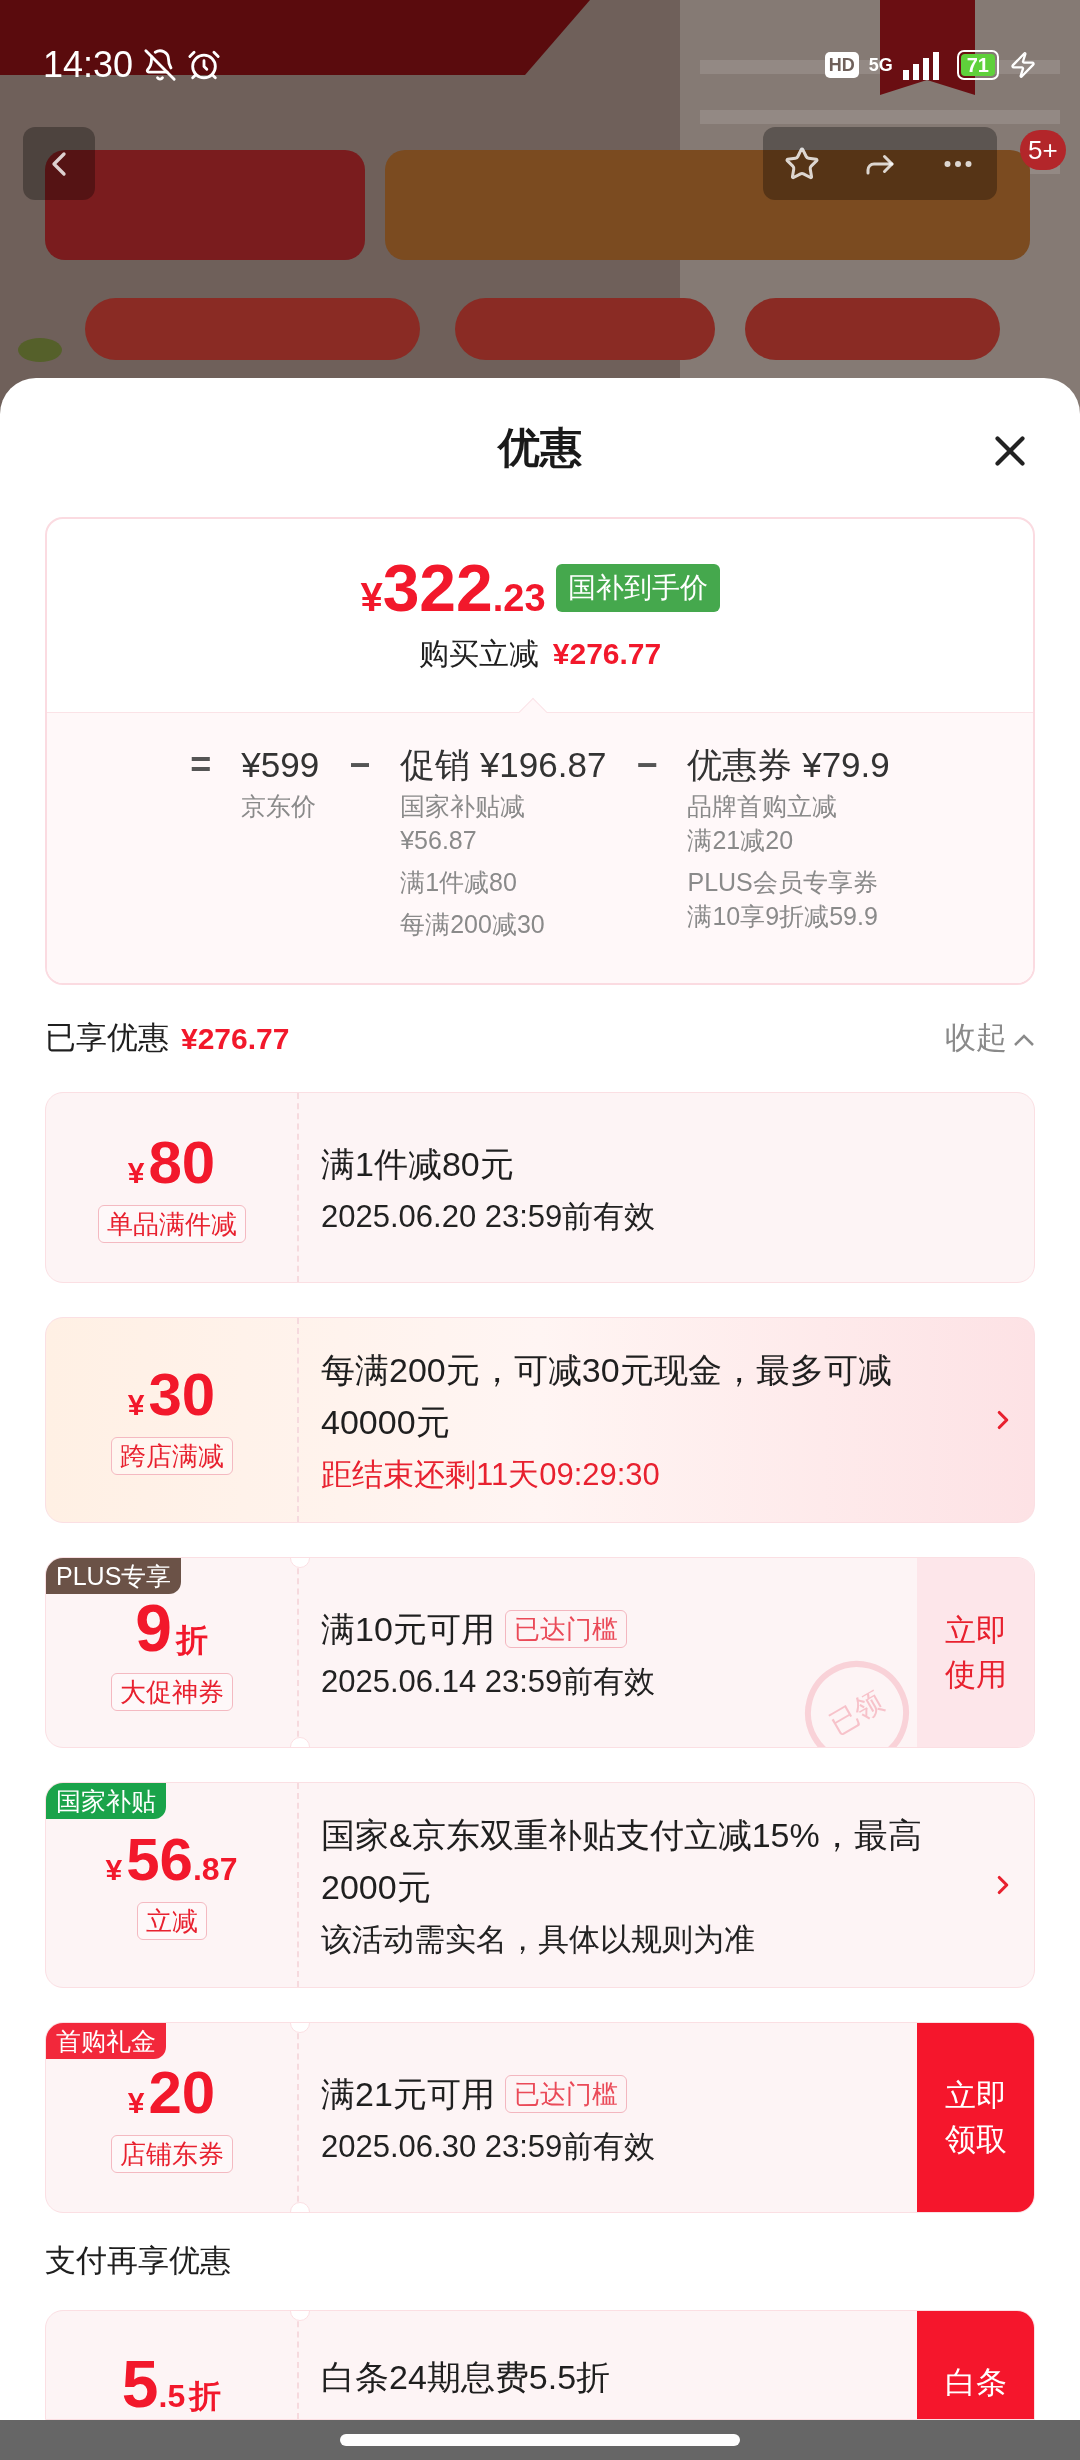 This screenshot has width=1080, height=2460. Describe the element at coordinates (453, 588) in the screenshot. I see `final-price: ¥322.23` at that location.